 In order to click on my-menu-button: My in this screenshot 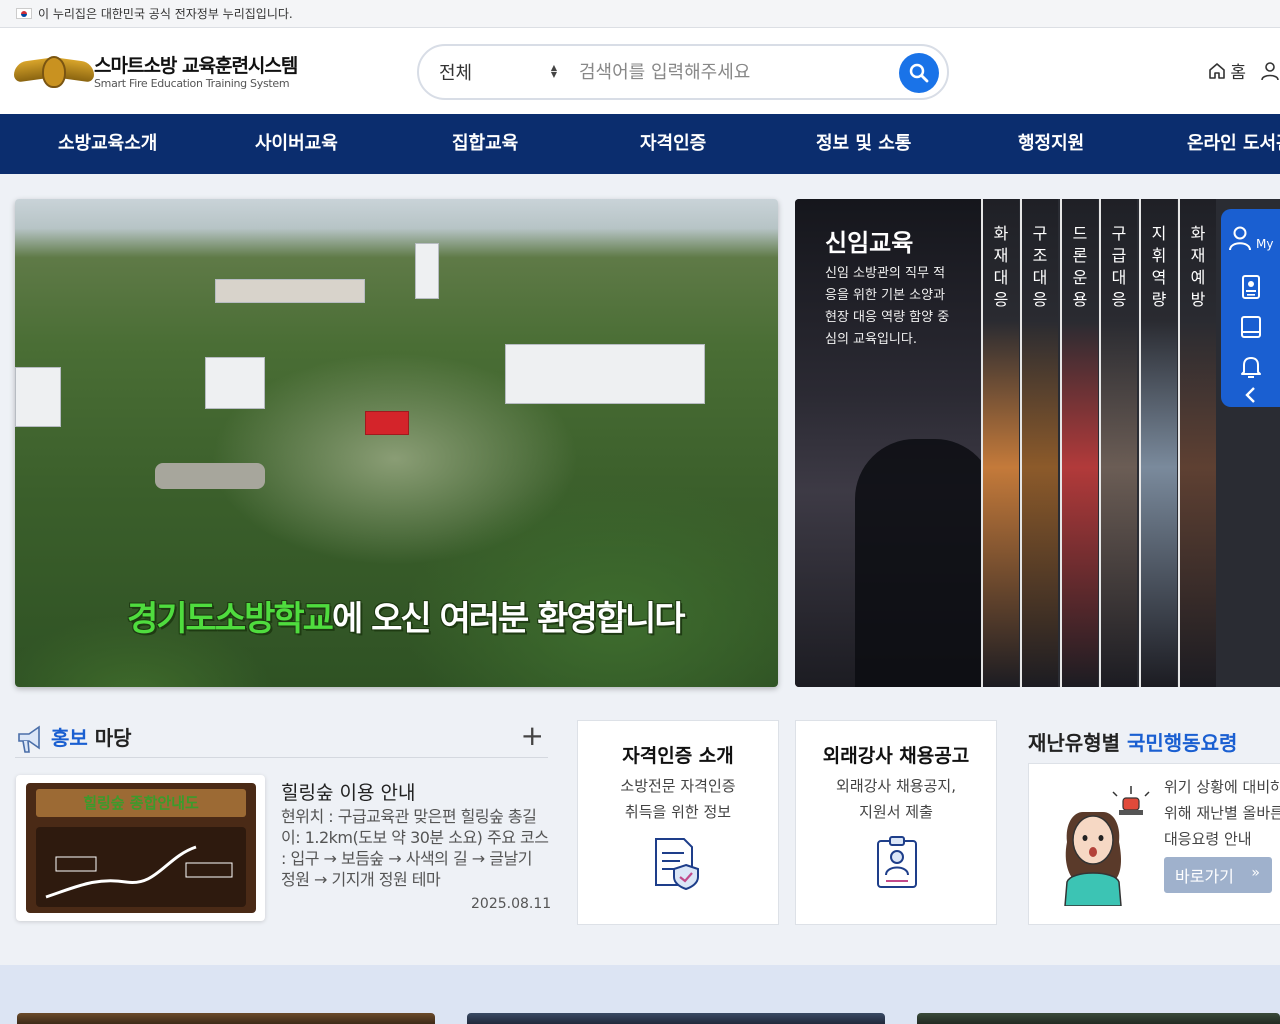, I will do `click(1251, 238)`.